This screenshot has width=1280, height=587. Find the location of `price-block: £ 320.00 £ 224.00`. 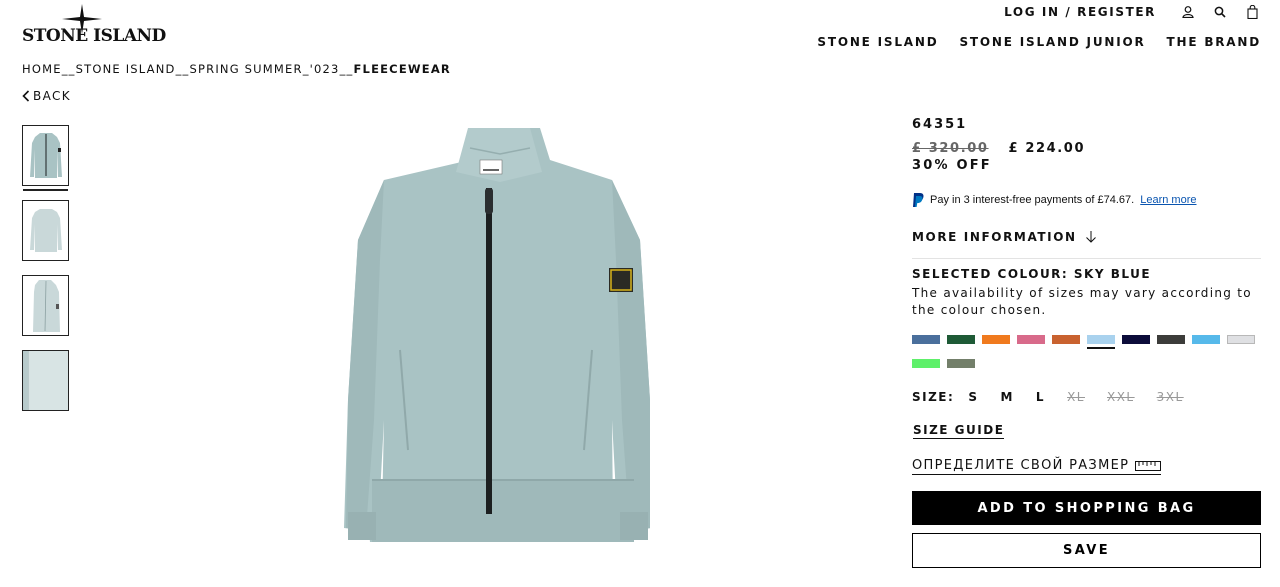

price-block: £ 320.00 £ 224.00 is located at coordinates (998, 148).